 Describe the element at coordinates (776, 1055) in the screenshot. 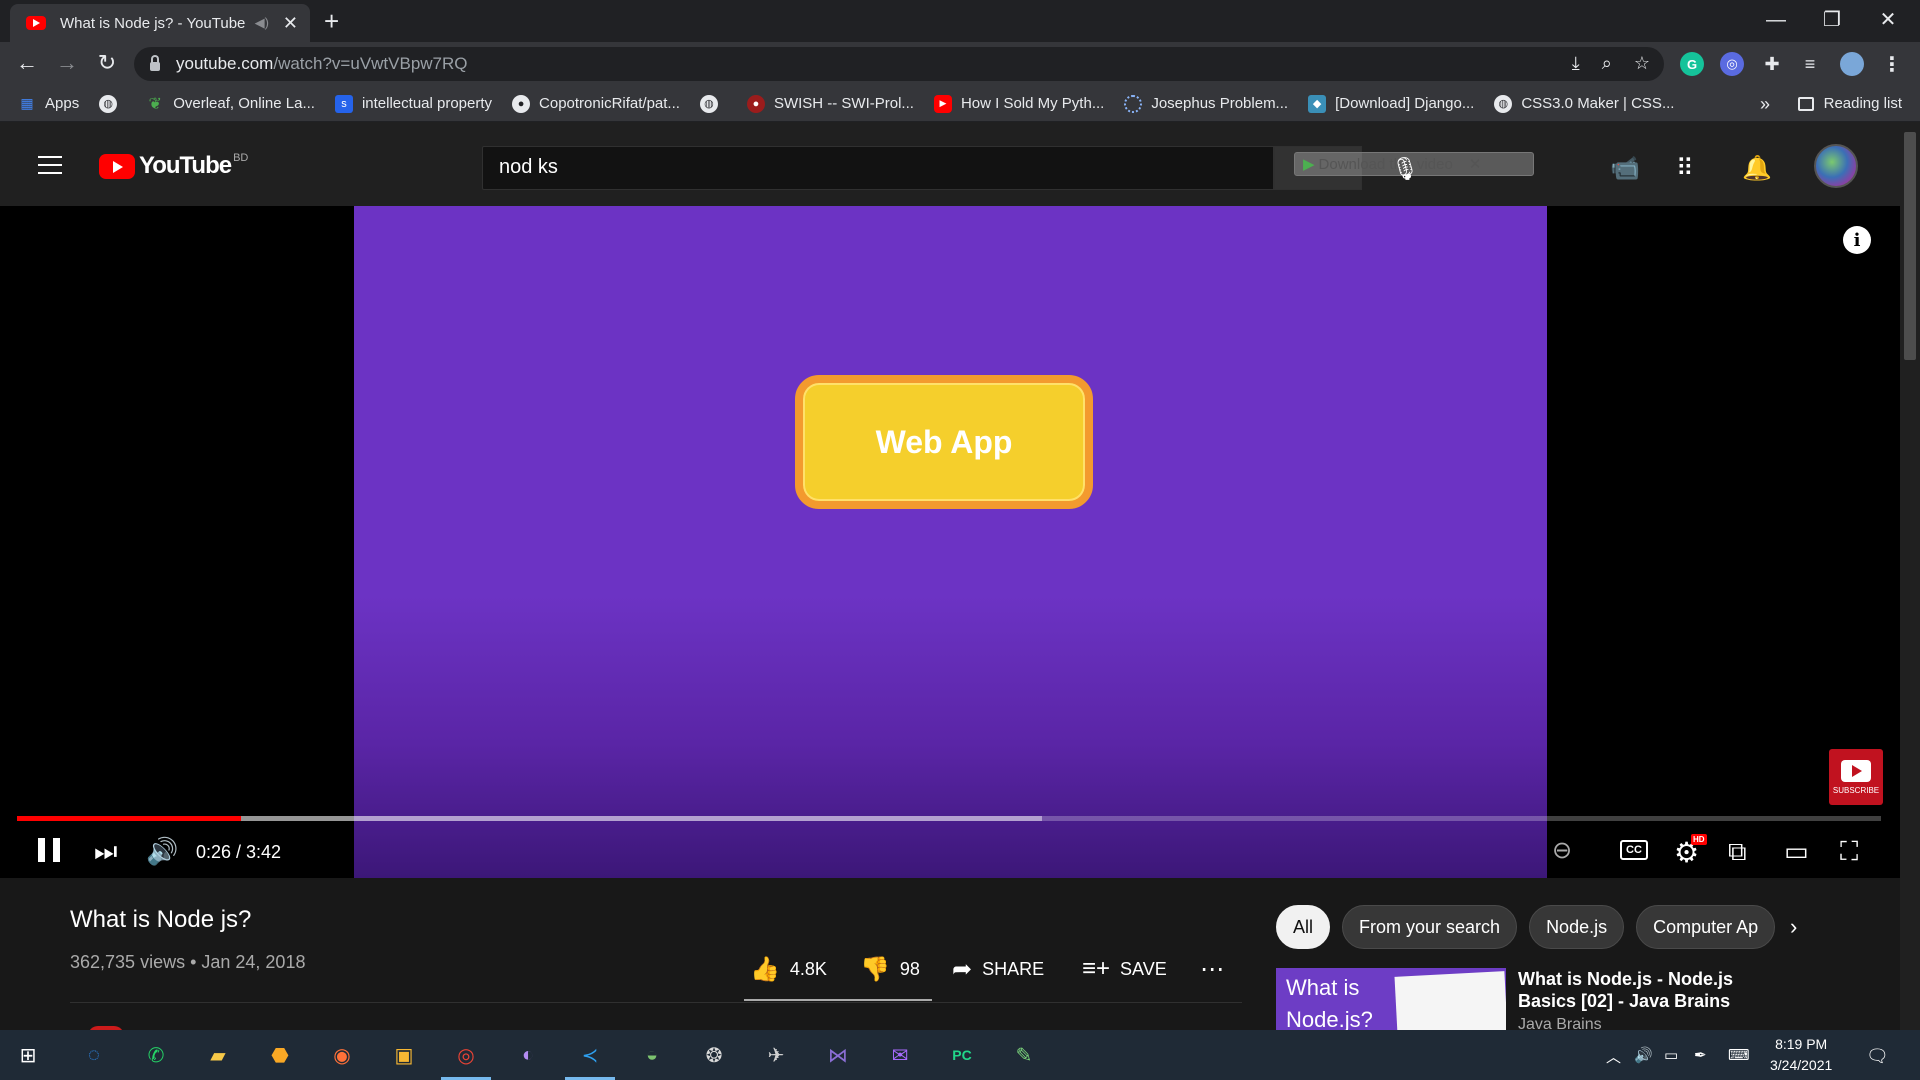

I see `app-icon: ✈` at that location.